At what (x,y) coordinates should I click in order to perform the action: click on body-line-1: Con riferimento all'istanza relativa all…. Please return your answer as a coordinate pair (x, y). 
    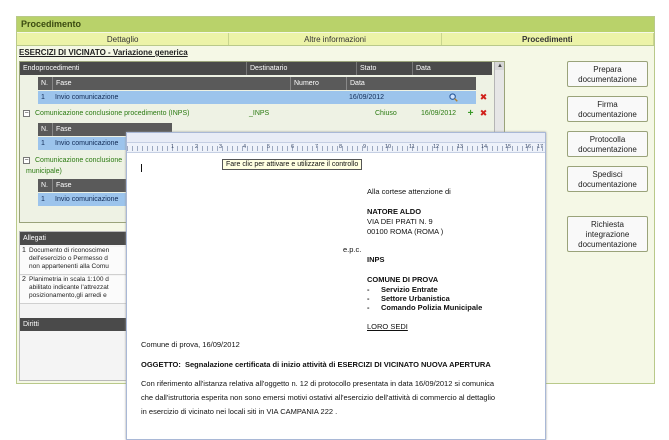
    Looking at the image, I should click on (318, 383).